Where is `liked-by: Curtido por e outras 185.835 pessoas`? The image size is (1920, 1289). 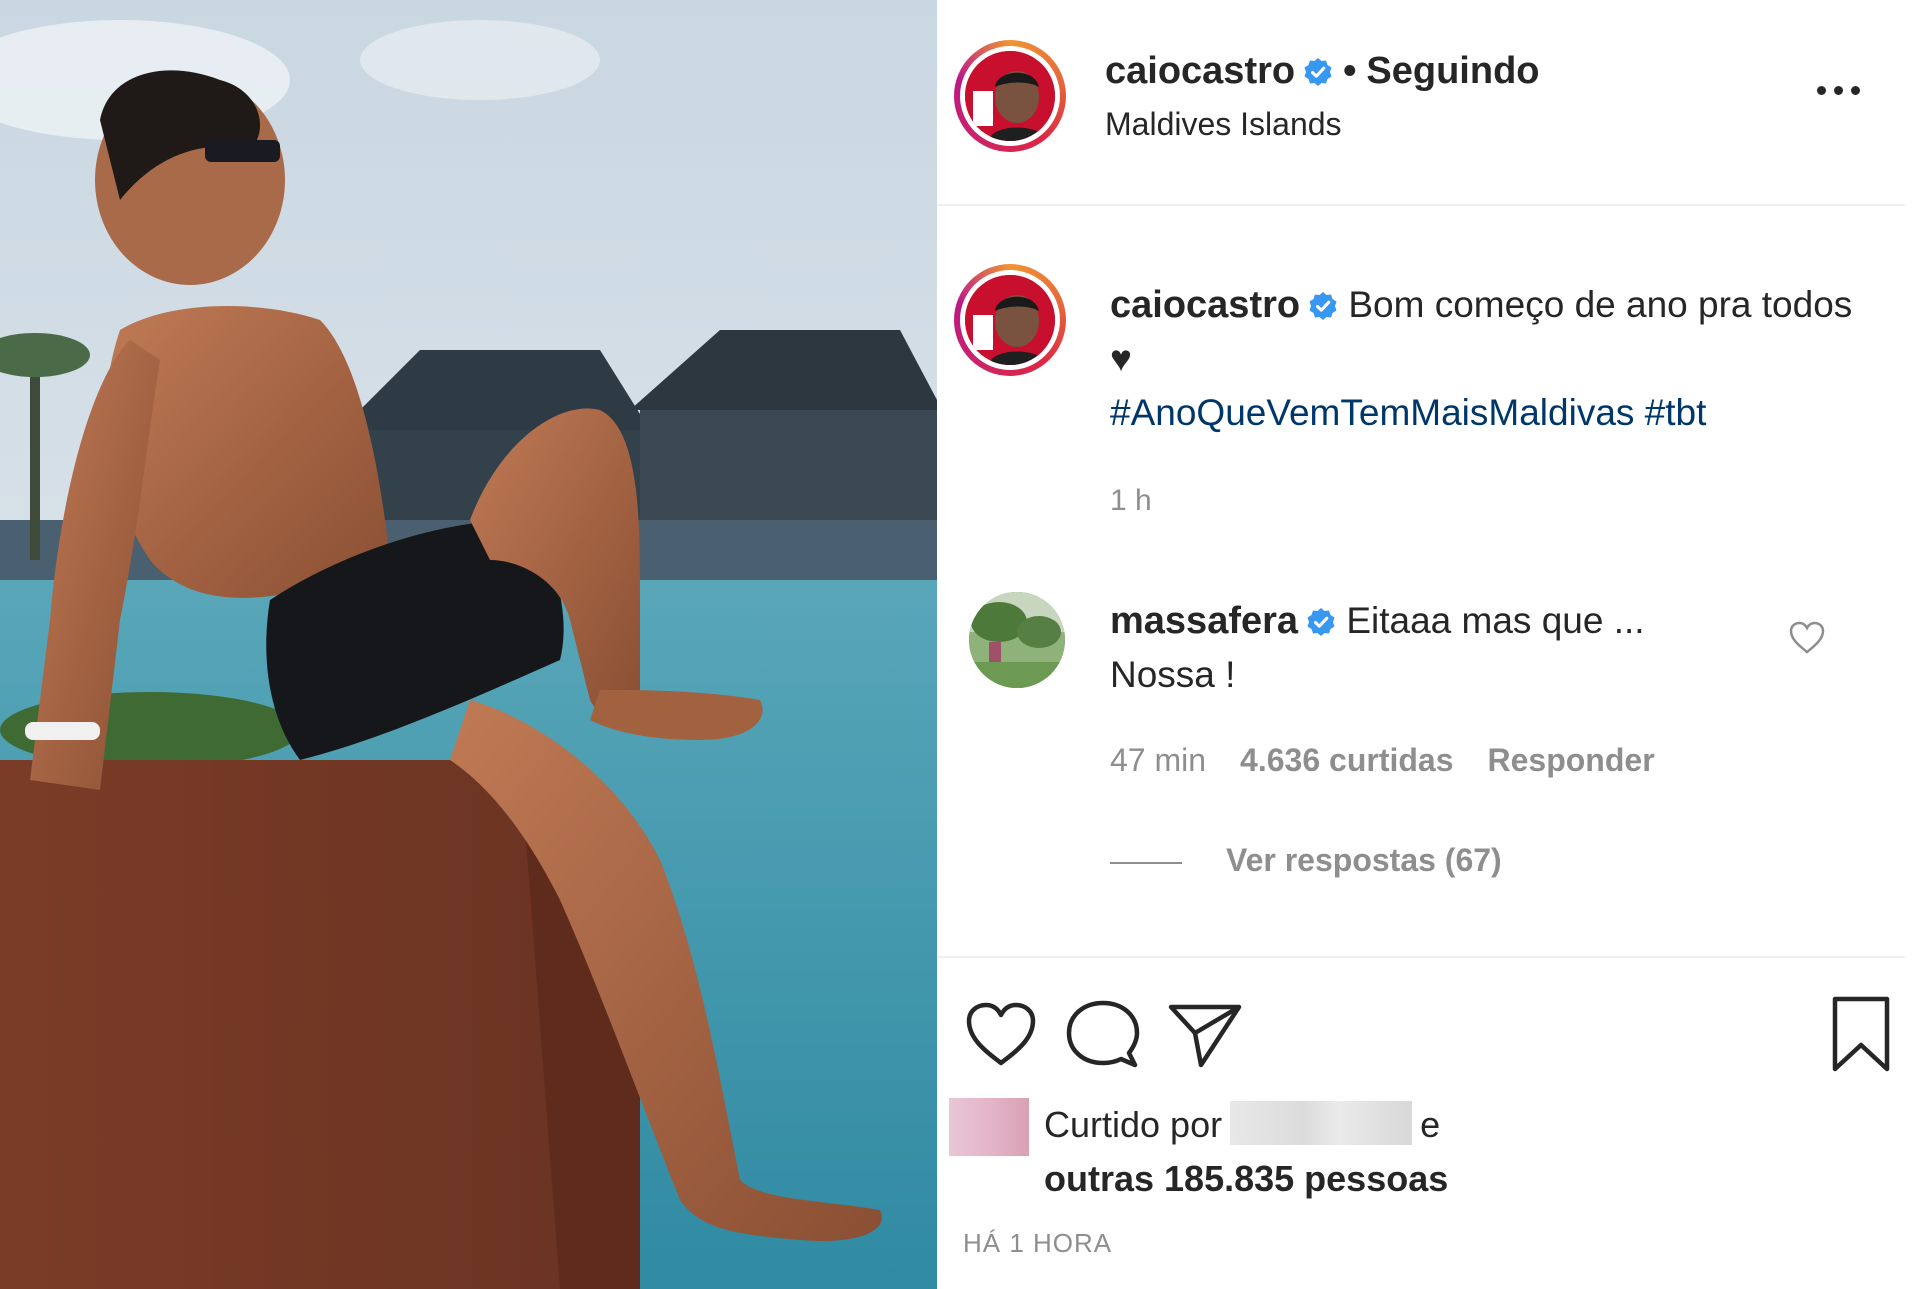 liked-by: Curtido por e outras 185.835 pessoas is located at coordinates (1246, 1152).